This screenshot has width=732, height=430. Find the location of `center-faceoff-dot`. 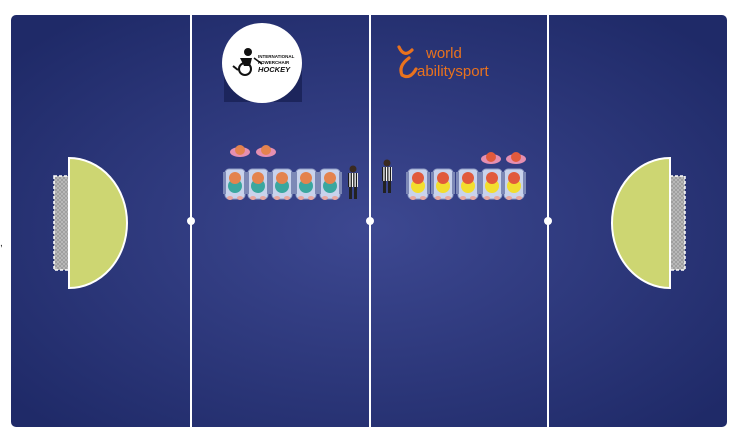

center-faceoff-dot is located at coordinates (370, 221).